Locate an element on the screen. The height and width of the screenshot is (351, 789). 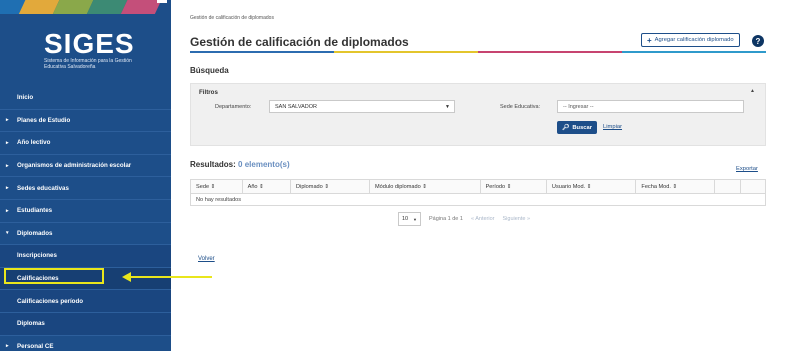
sidebar-item-label: Inicio is located at coordinates (25, 98).